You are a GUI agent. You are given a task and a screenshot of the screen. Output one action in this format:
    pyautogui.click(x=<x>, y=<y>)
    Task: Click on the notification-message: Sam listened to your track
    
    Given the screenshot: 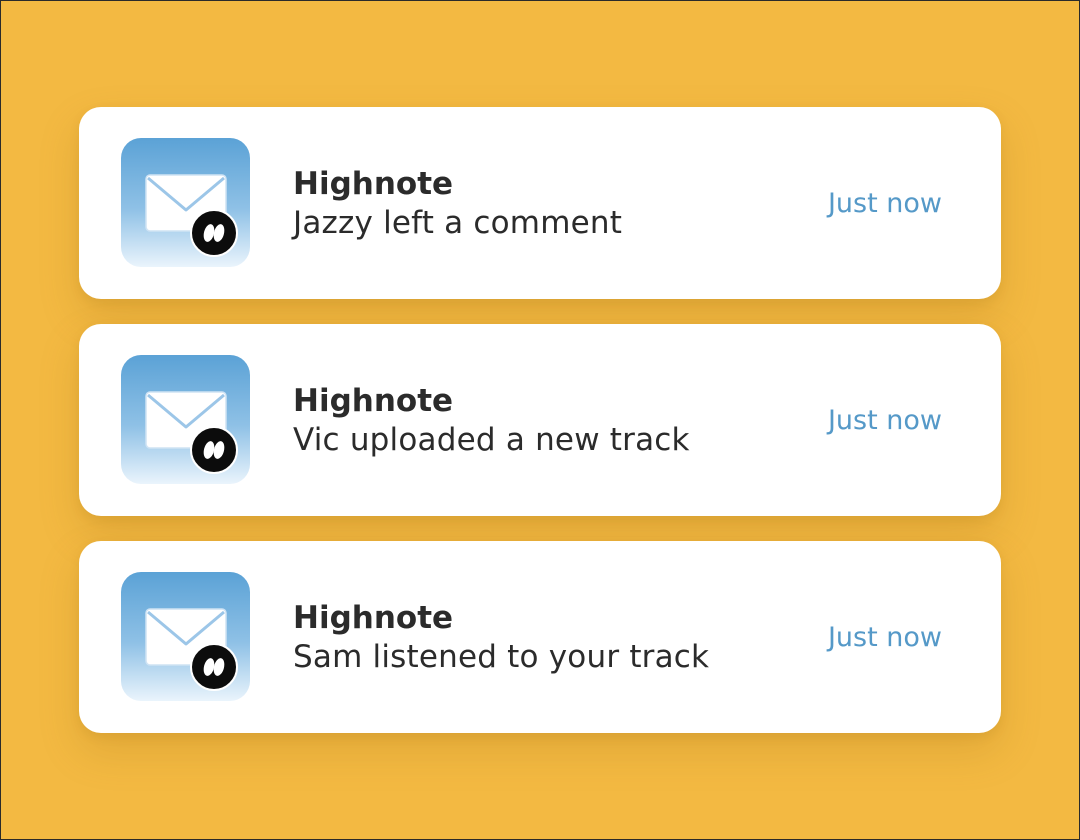 What is the action you would take?
    pyautogui.click(x=501, y=657)
    